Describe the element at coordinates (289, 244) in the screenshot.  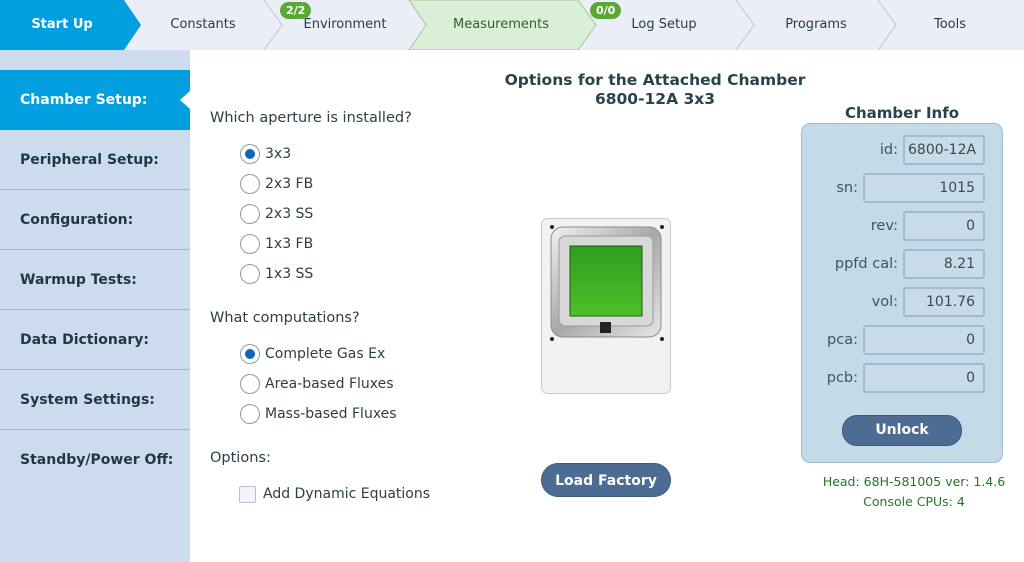
I see `aperture-option-label: 1x3 FB` at that location.